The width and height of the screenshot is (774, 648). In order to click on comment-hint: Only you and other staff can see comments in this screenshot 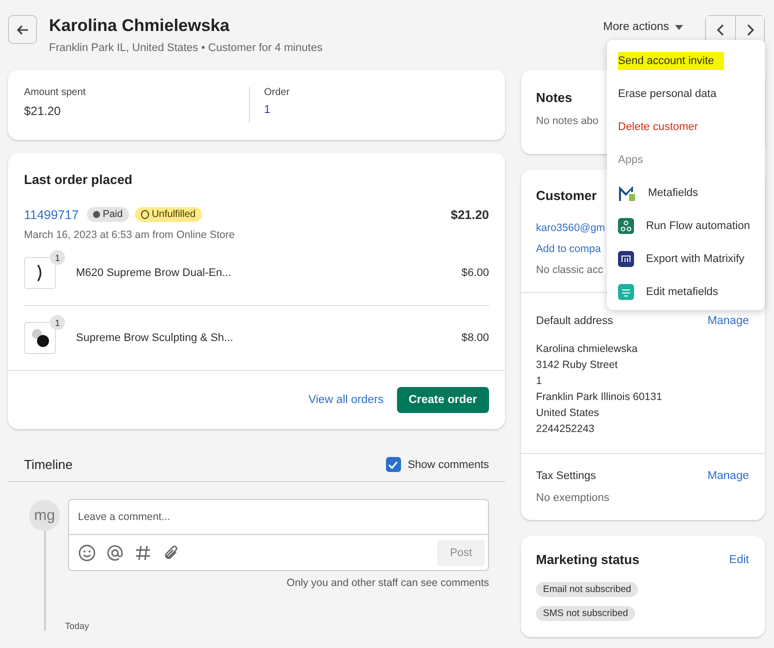, I will do `click(387, 583)`.